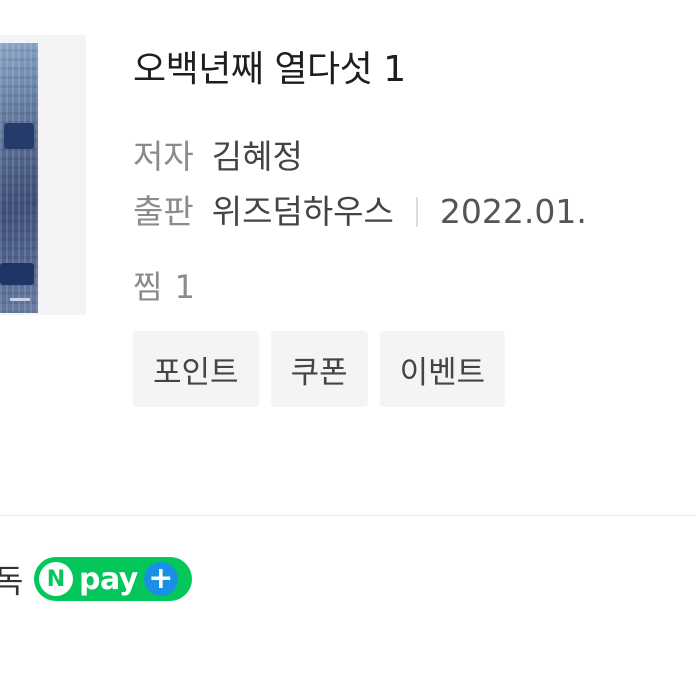  I want to click on author-label: 저자, so click(163, 156).